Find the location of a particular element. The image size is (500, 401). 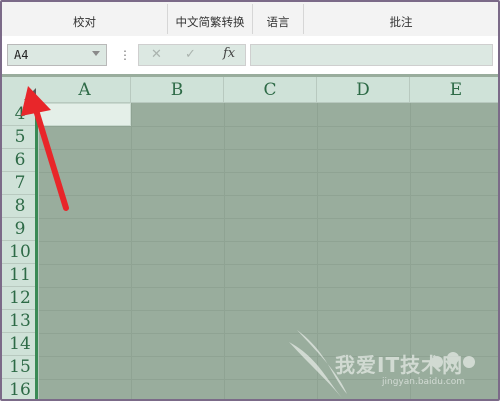

name-box-value: A4 is located at coordinates (21, 55).